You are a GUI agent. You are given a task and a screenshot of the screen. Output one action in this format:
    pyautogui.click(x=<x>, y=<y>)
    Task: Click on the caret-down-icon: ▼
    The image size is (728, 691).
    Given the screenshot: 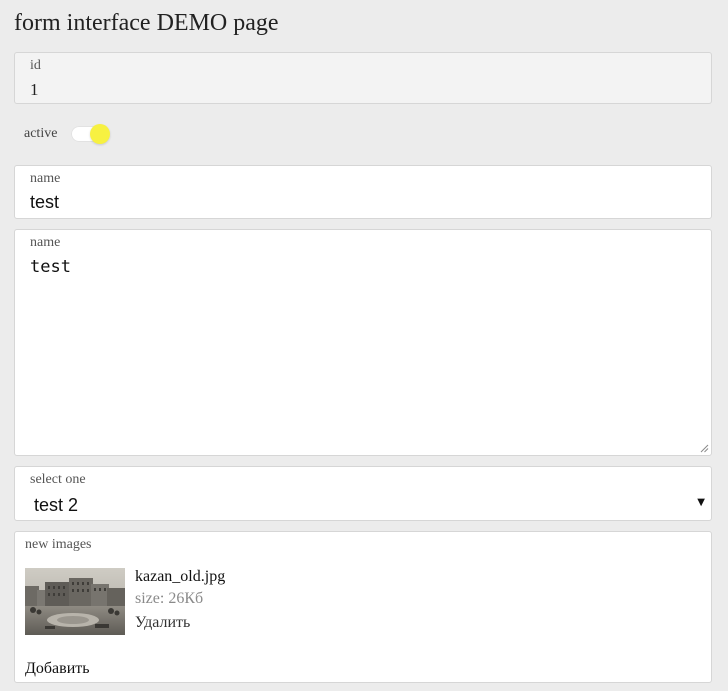 What is the action you would take?
    pyautogui.click(x=701, y=503)
    